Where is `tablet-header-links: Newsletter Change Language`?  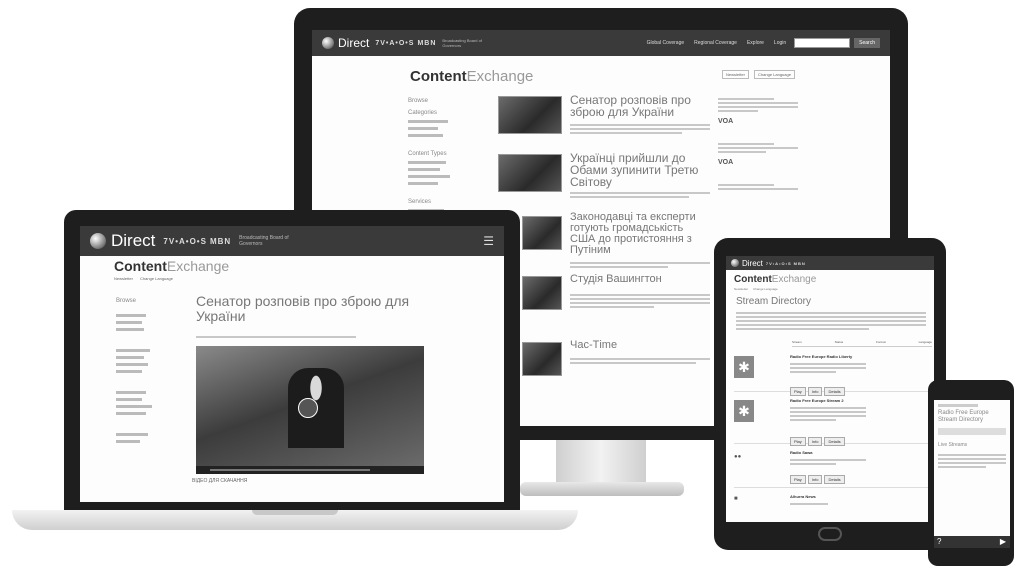
tablet-header-links: Newsletter Change Language is located at coordinates (756, 289).